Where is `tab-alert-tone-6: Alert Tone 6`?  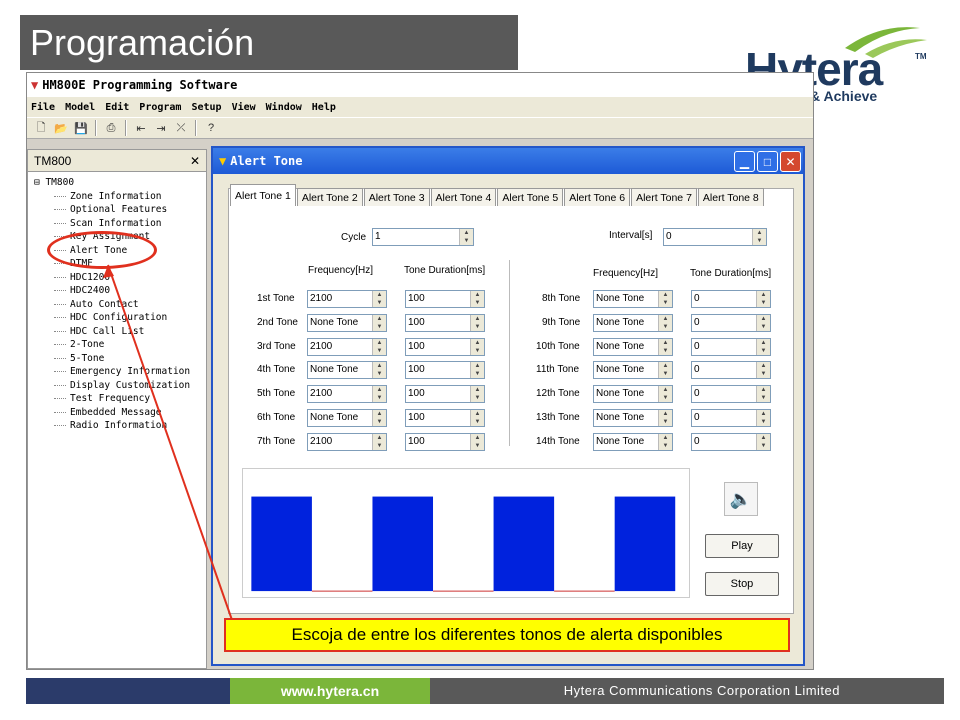 tab-alert-tone-6: Alert Tone 6 is located at coordinates (597, 197).